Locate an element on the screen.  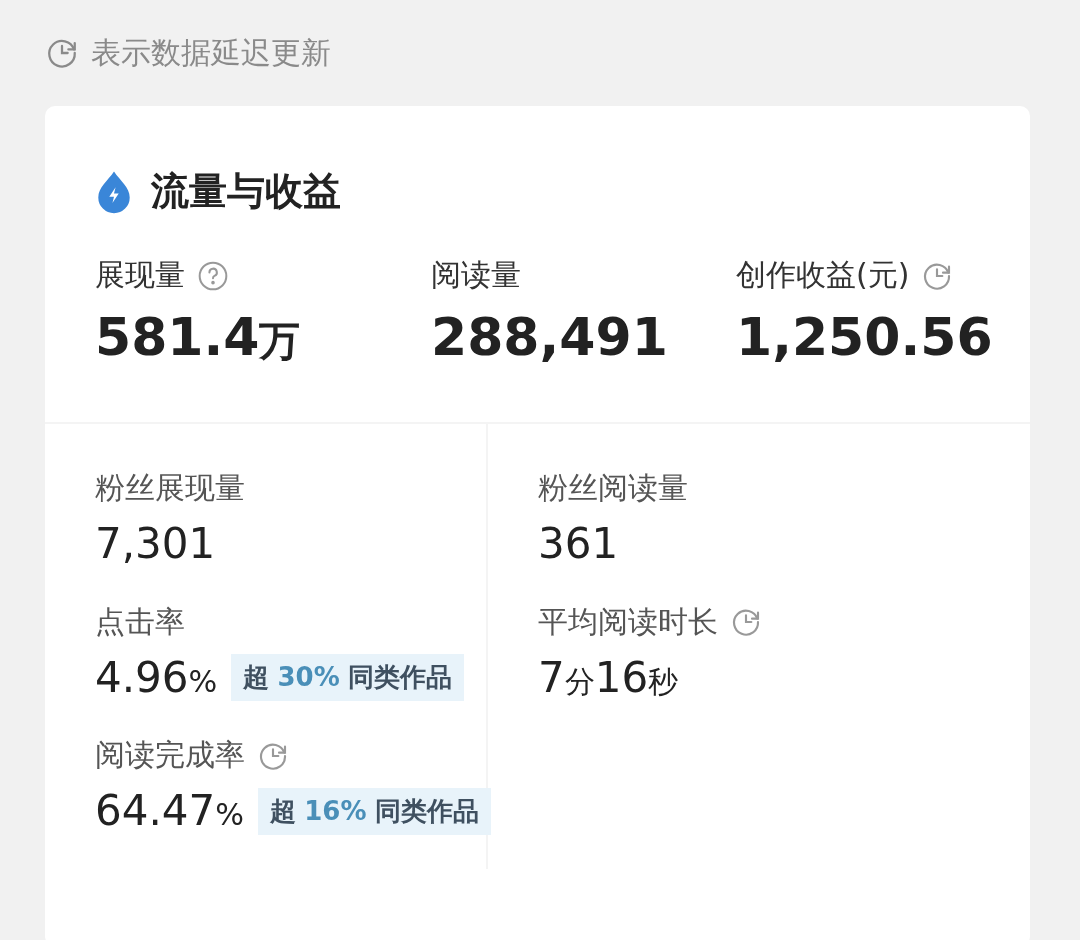
metric-value: 7分16秒 is located at coordinates (608, 678).